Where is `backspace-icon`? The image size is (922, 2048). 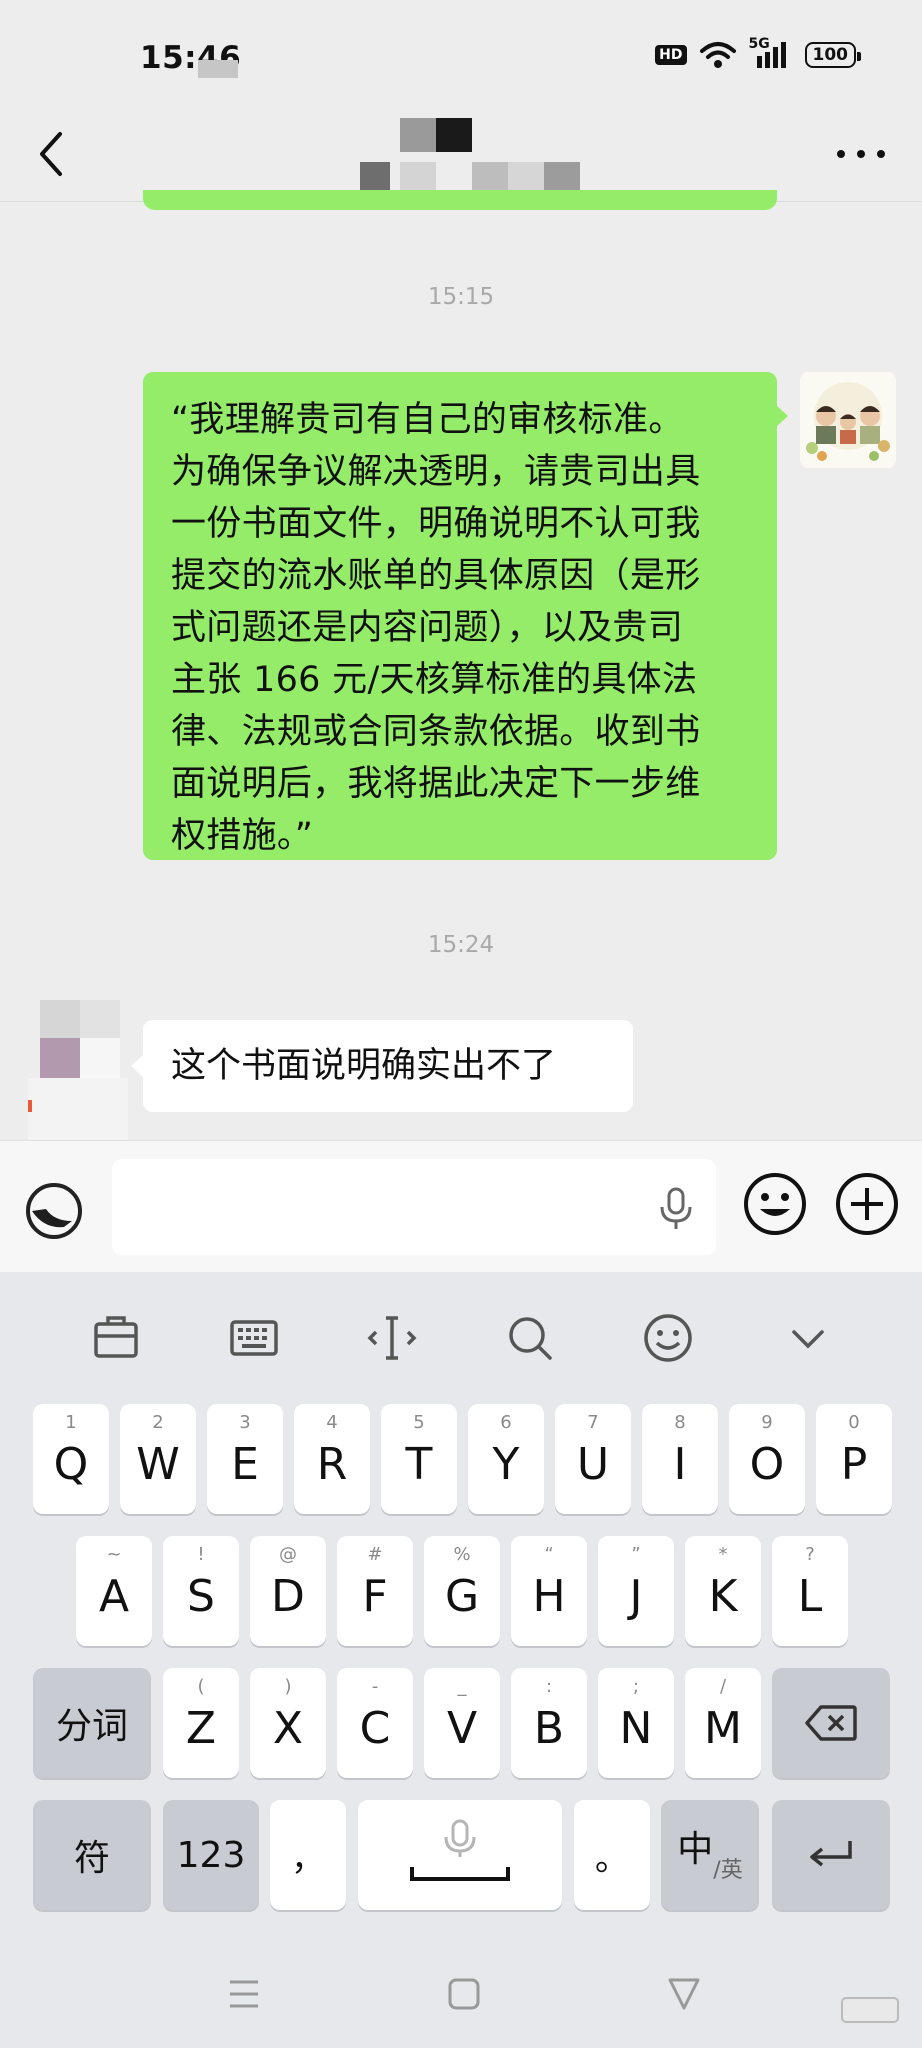
backspace-icon is located at coordinates (831, 1723).